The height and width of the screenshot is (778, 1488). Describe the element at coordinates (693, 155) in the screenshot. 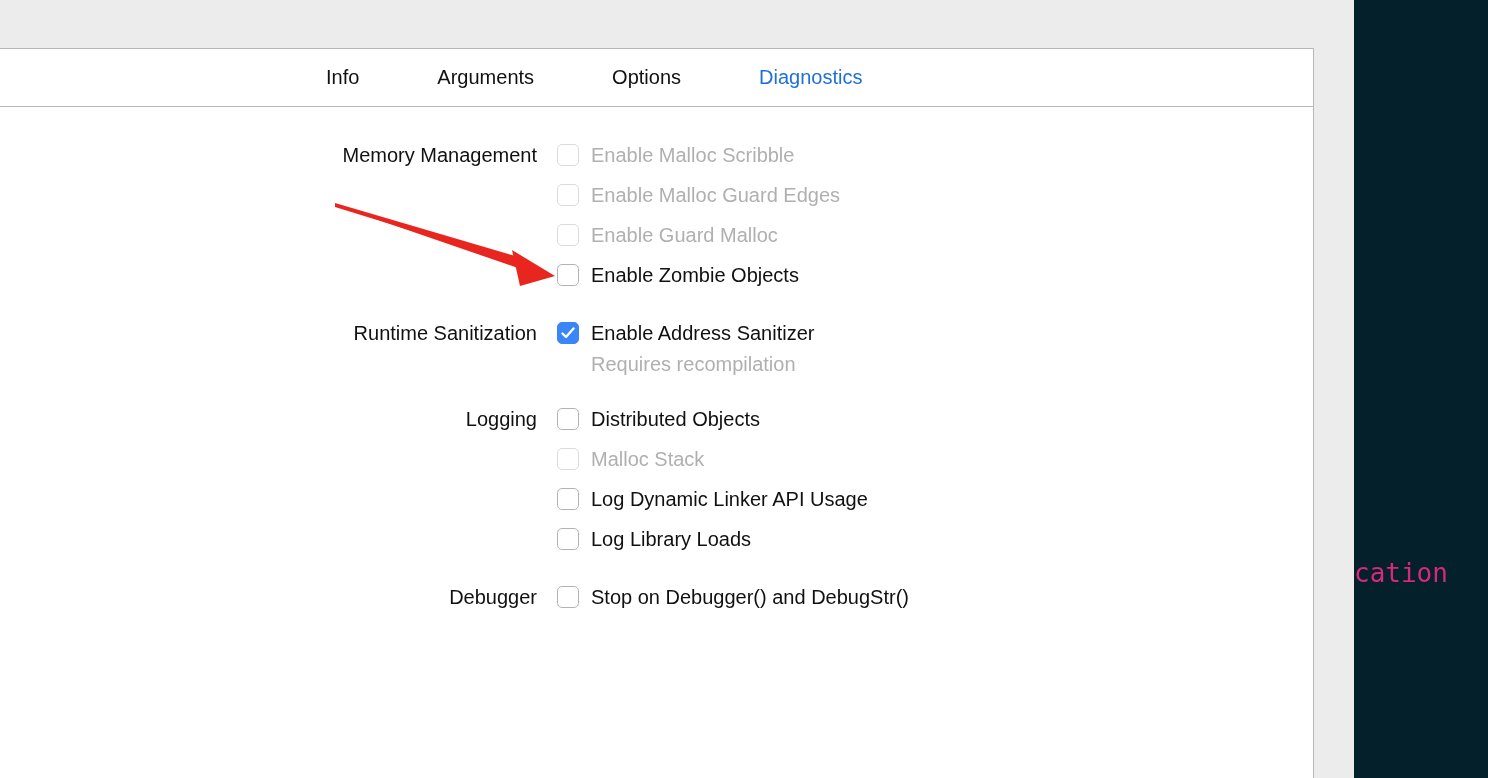

I see `option-label: Enable Malloc Scribble` at that location.